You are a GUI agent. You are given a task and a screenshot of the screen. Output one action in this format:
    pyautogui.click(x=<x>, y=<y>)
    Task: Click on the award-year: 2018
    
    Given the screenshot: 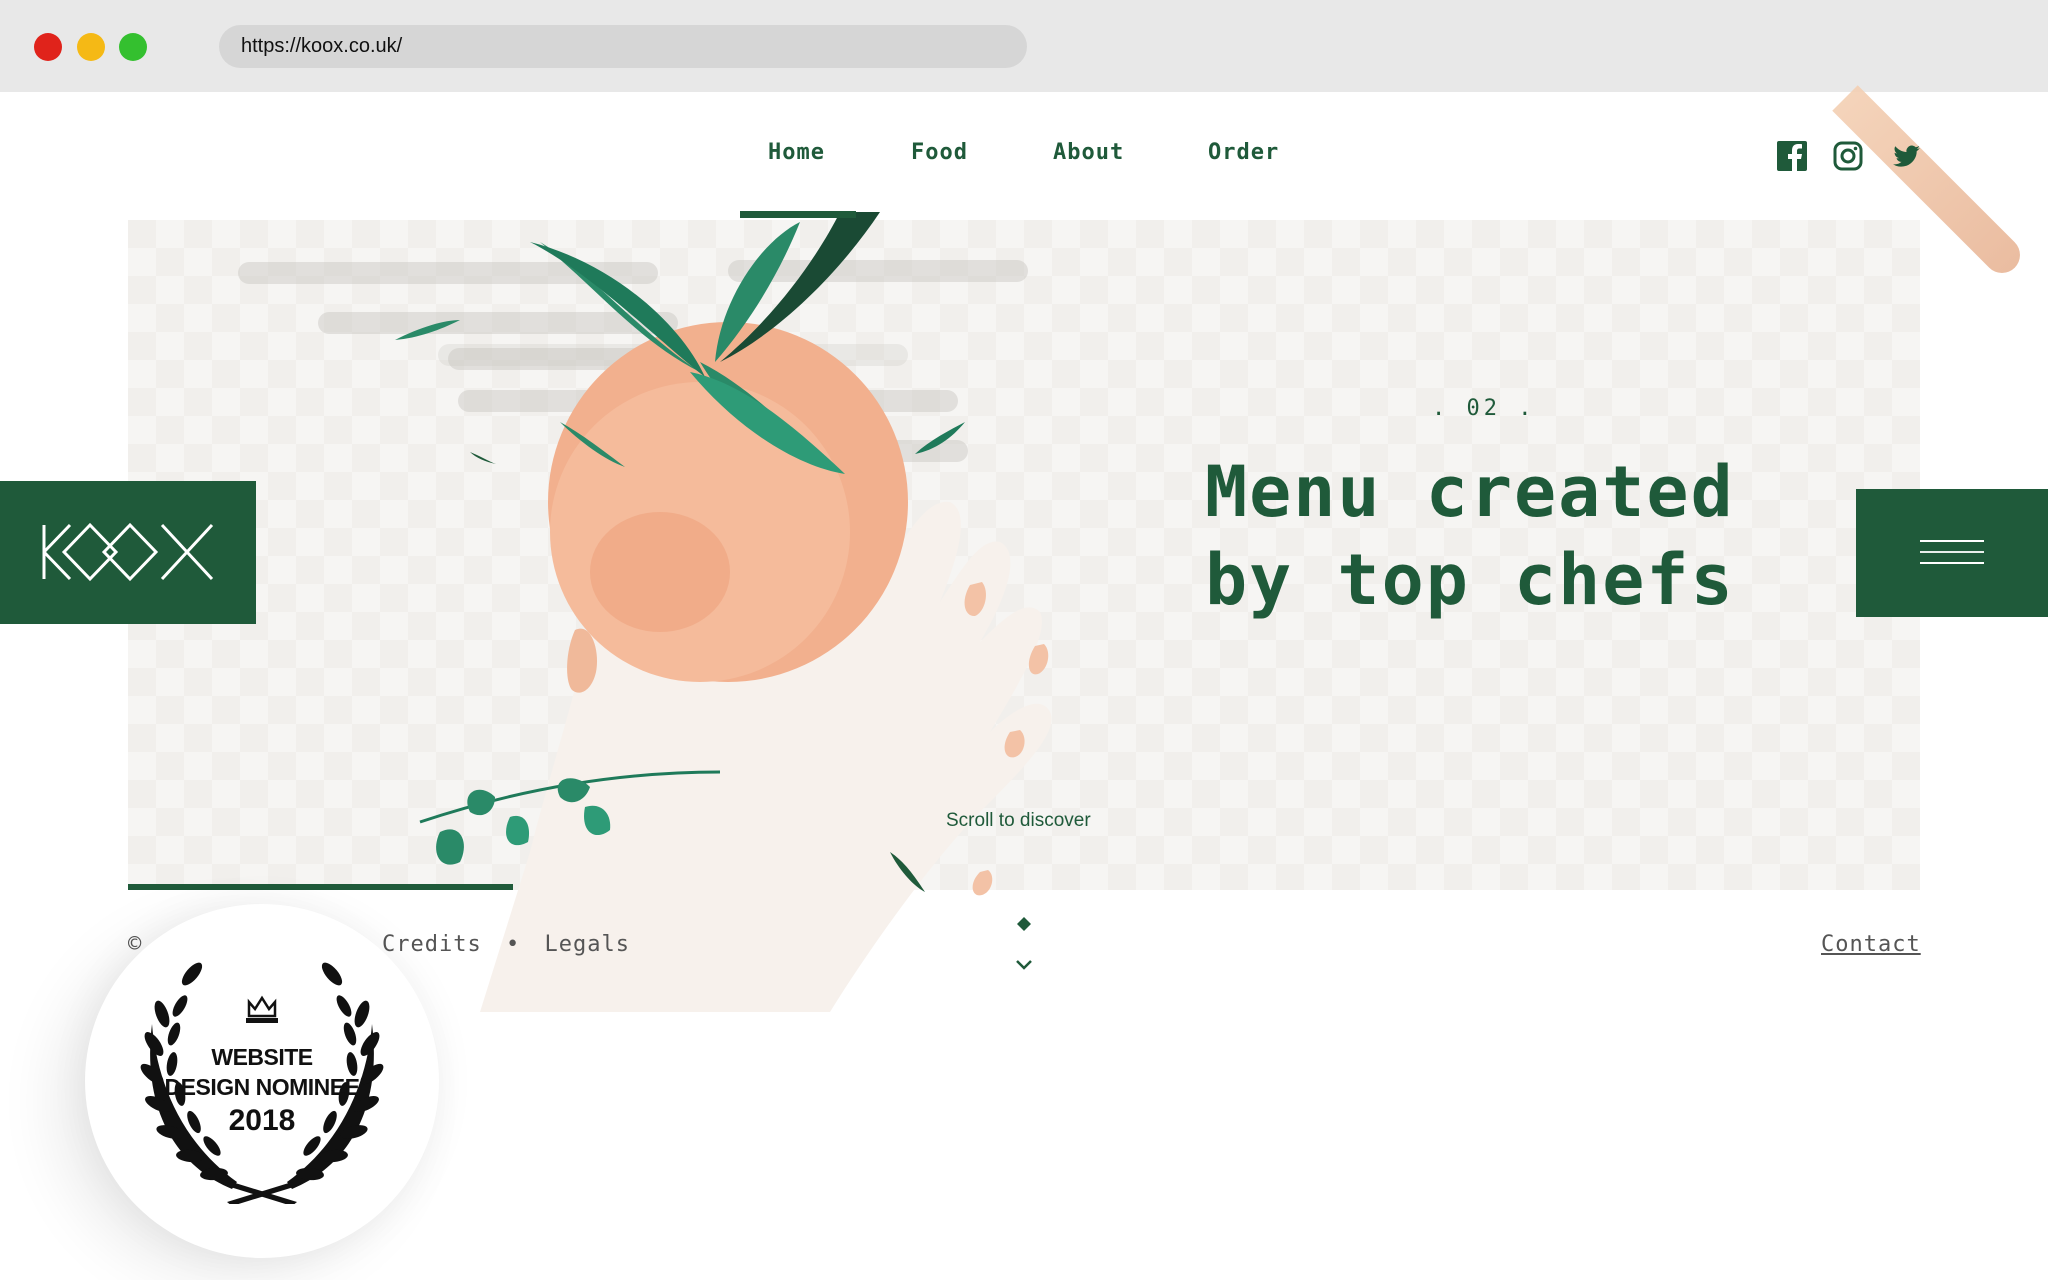 What is the action you would take?
    pyautogui.click(x=262, y=1120)
    